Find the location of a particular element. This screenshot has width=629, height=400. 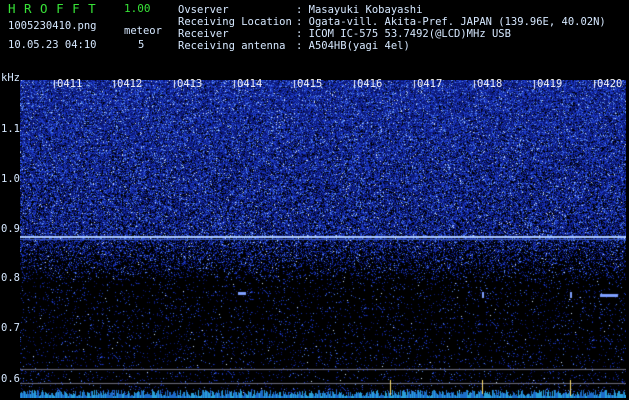

y-axis-tick: 0.7 is located at coordinates (10, 328).